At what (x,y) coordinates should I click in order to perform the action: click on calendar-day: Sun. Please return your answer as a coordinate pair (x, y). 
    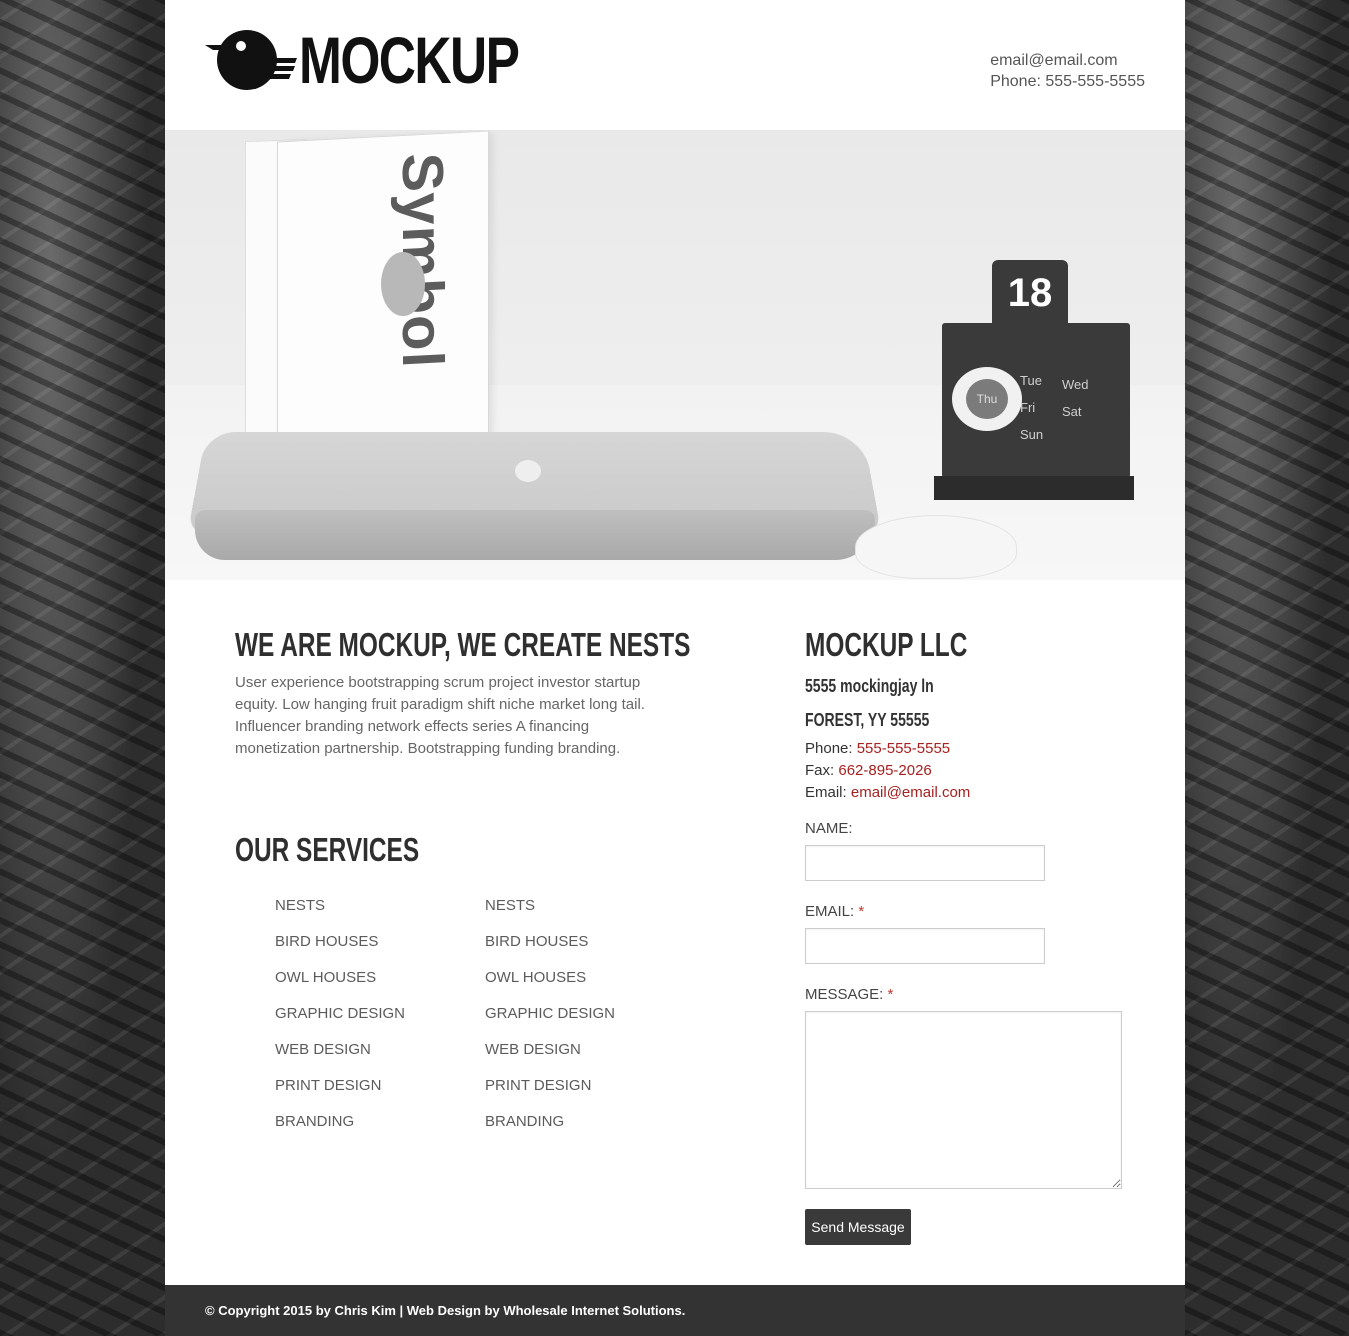
    Looking at the image, I should click on (1032, 434).